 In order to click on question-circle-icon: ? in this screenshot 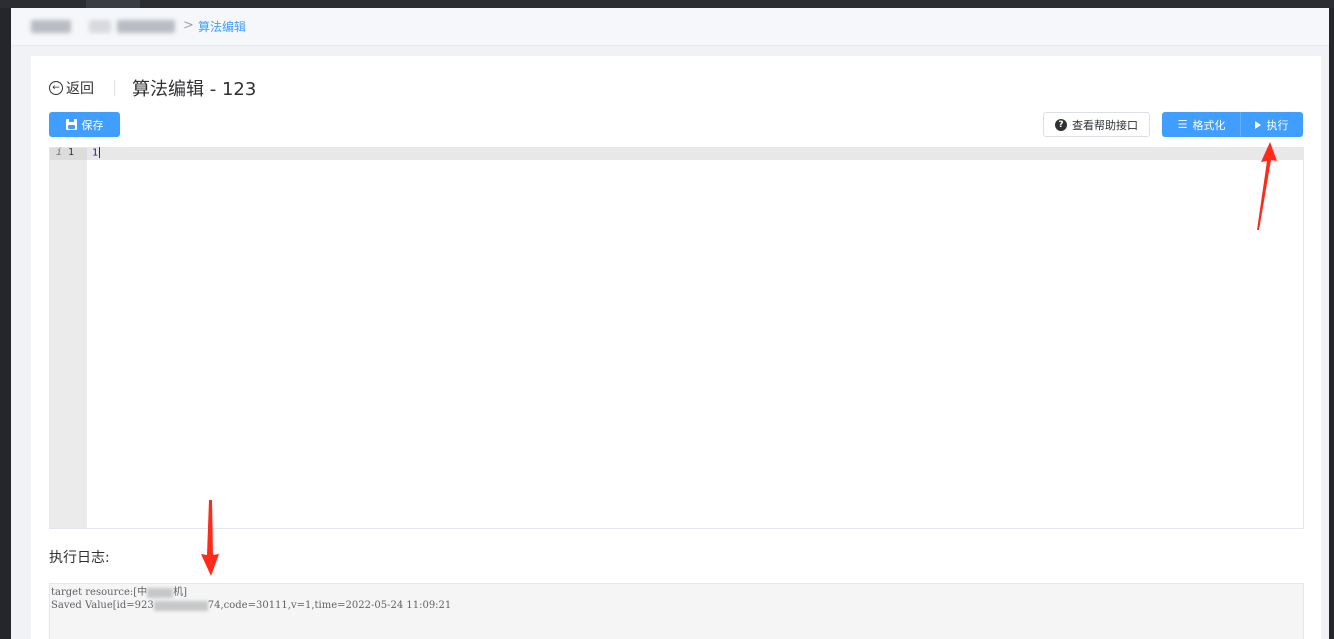, I will do `click(1061, 124)`.